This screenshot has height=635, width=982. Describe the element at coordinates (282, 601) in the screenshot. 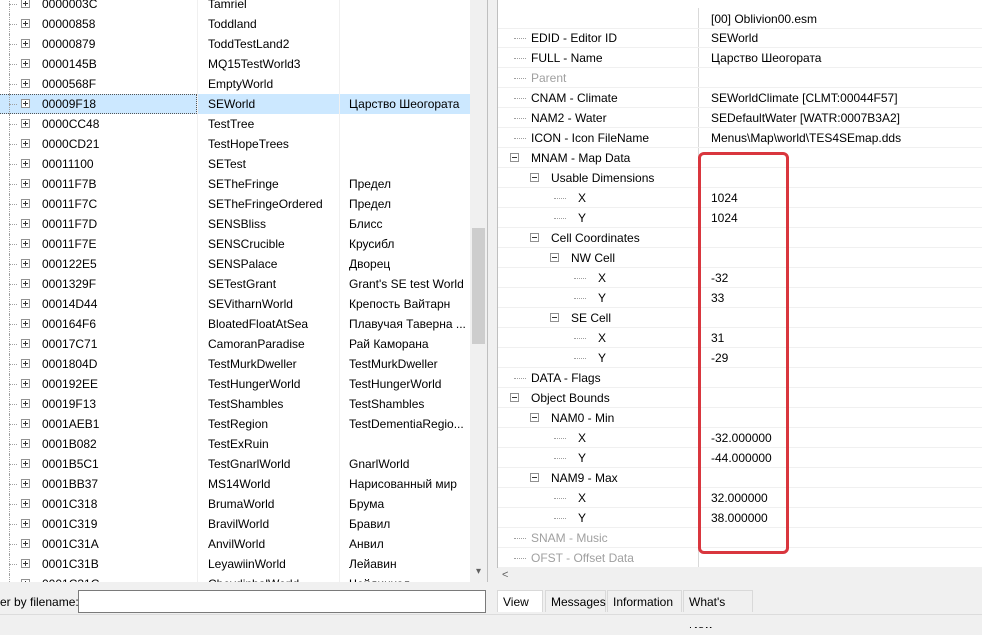

I see `filter-by-filename-input` at that location.